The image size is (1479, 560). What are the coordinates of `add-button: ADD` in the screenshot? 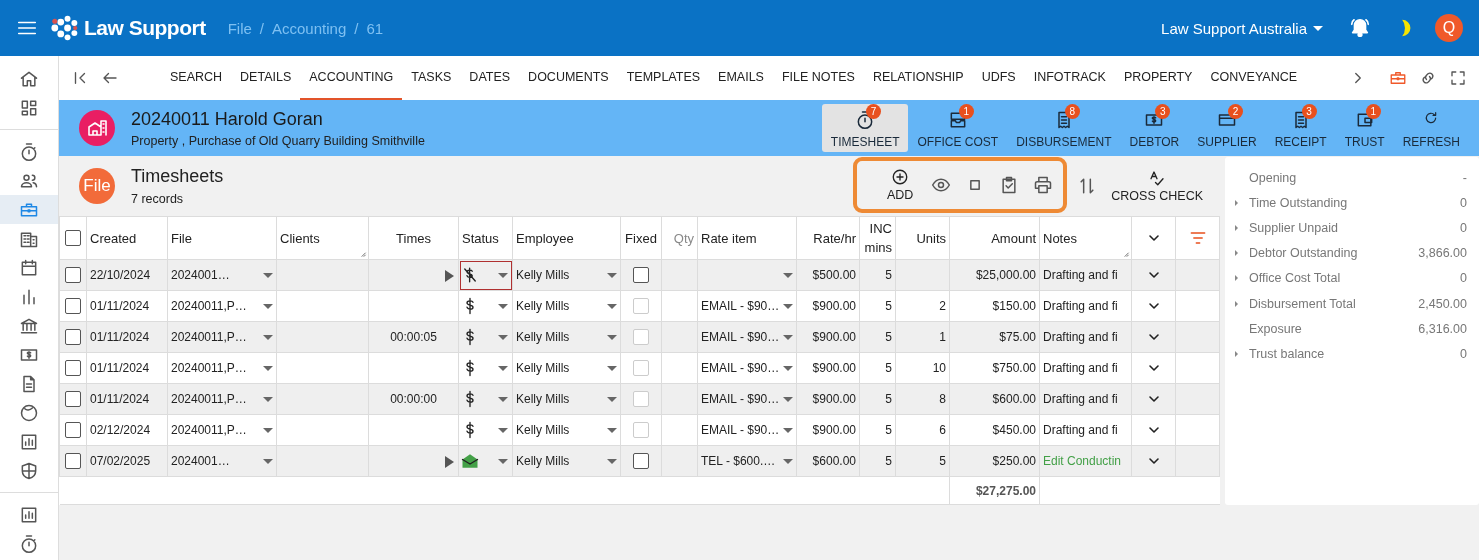 It's located at (900, 184).